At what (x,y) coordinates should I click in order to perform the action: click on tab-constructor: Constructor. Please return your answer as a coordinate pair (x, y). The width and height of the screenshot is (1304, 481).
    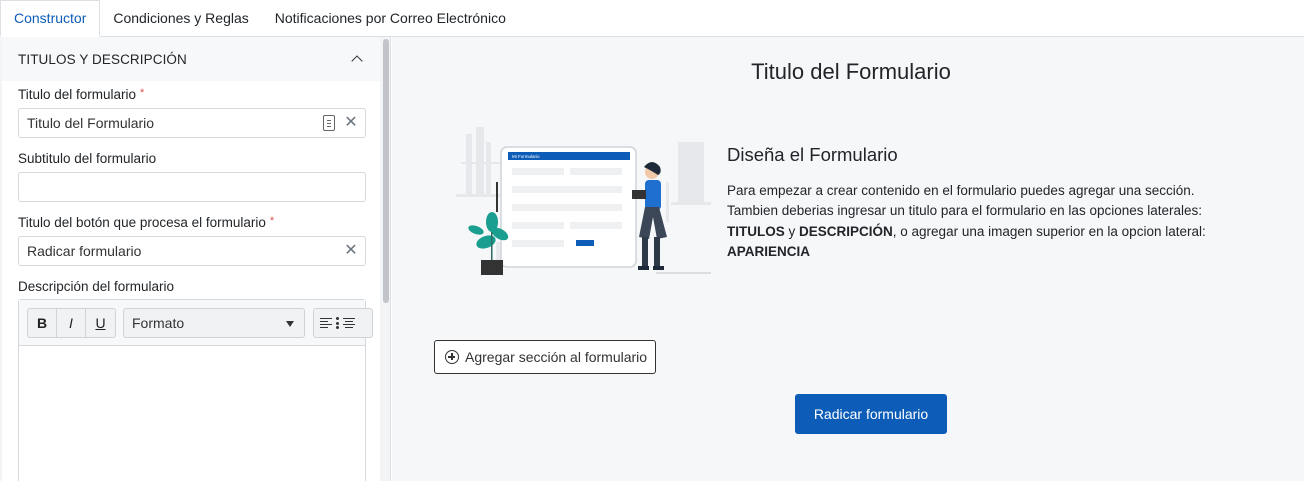
    Looking at the image, I should click on (50, 18).